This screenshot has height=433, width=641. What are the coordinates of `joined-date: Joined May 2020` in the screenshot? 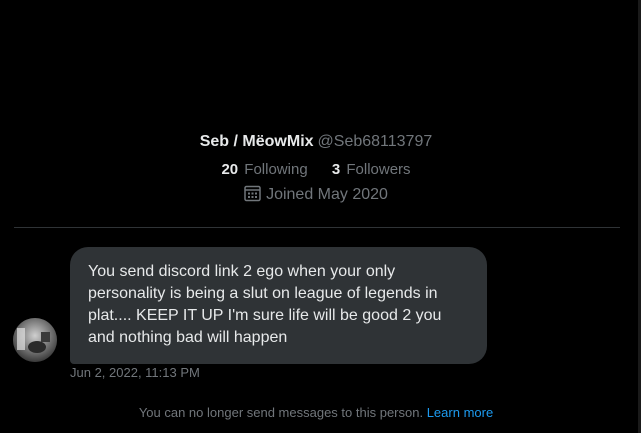 It's located at (316, 196).